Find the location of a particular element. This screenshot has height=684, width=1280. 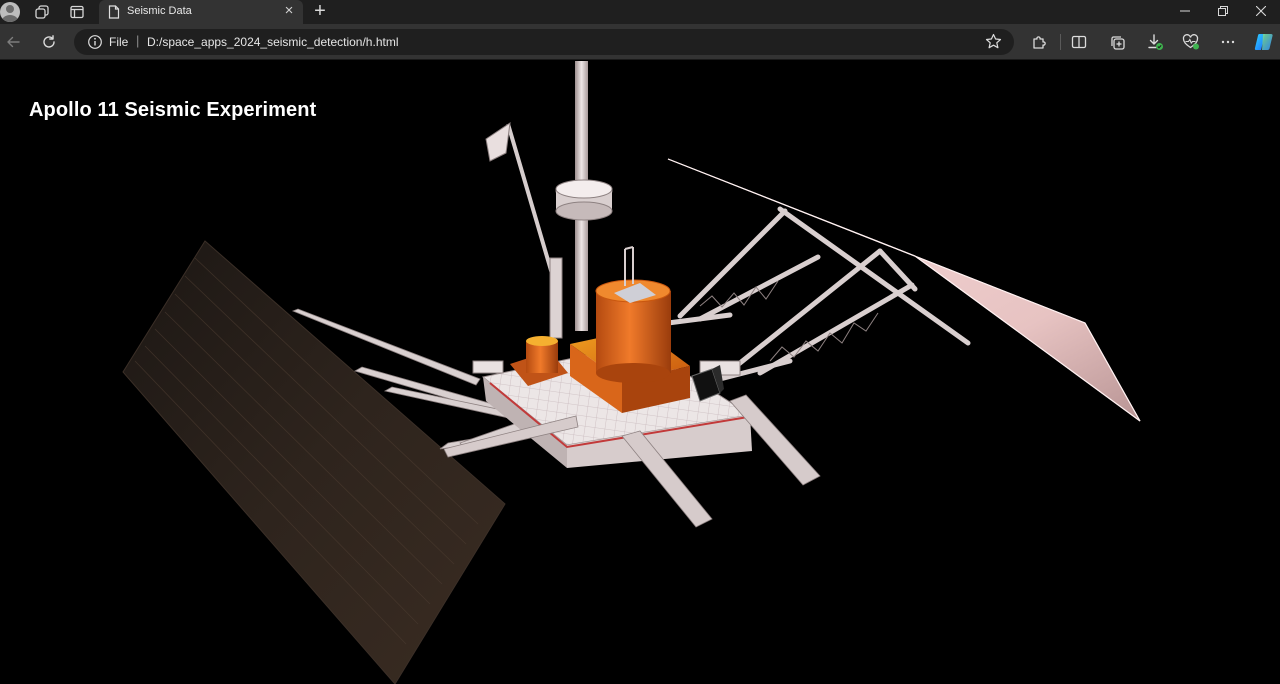

downloads-button is located at coordinates (1155, 42).